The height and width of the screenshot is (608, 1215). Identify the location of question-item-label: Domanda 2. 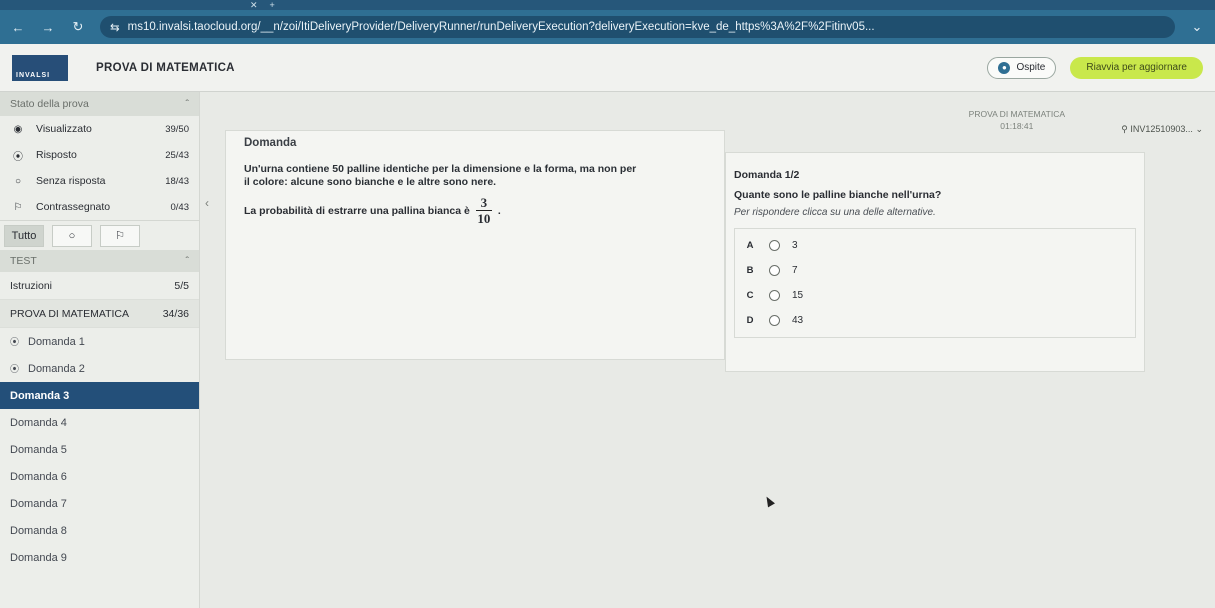
(56, 368).